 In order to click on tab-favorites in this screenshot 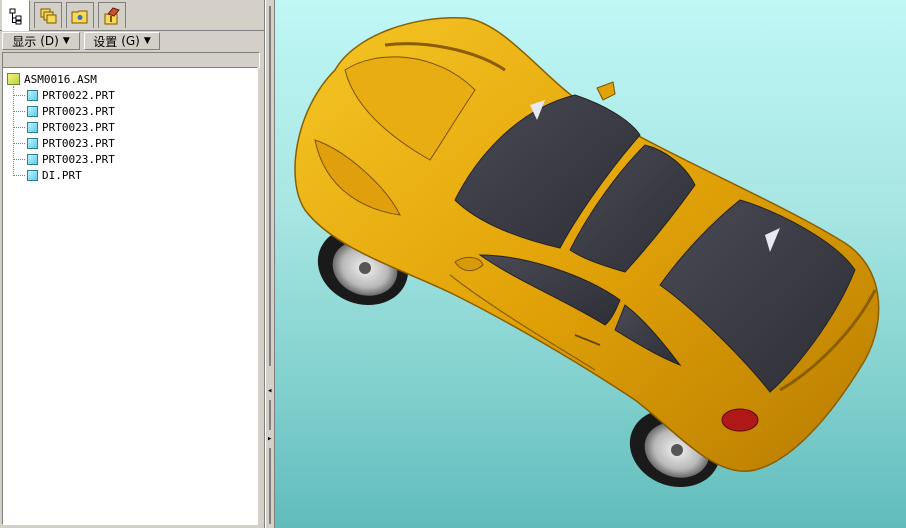, I will do `click(112, 15)`.